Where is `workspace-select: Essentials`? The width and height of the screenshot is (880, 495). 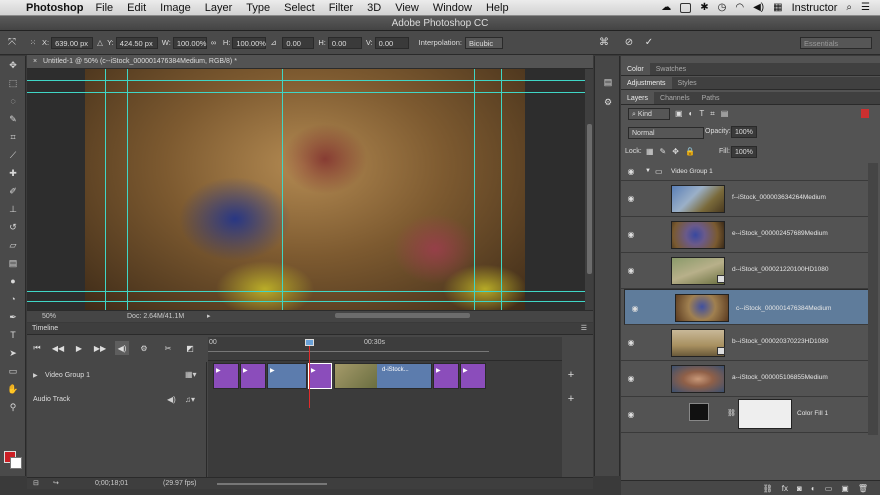 workspace-select: Essentials is located at coordinates (836, 42).